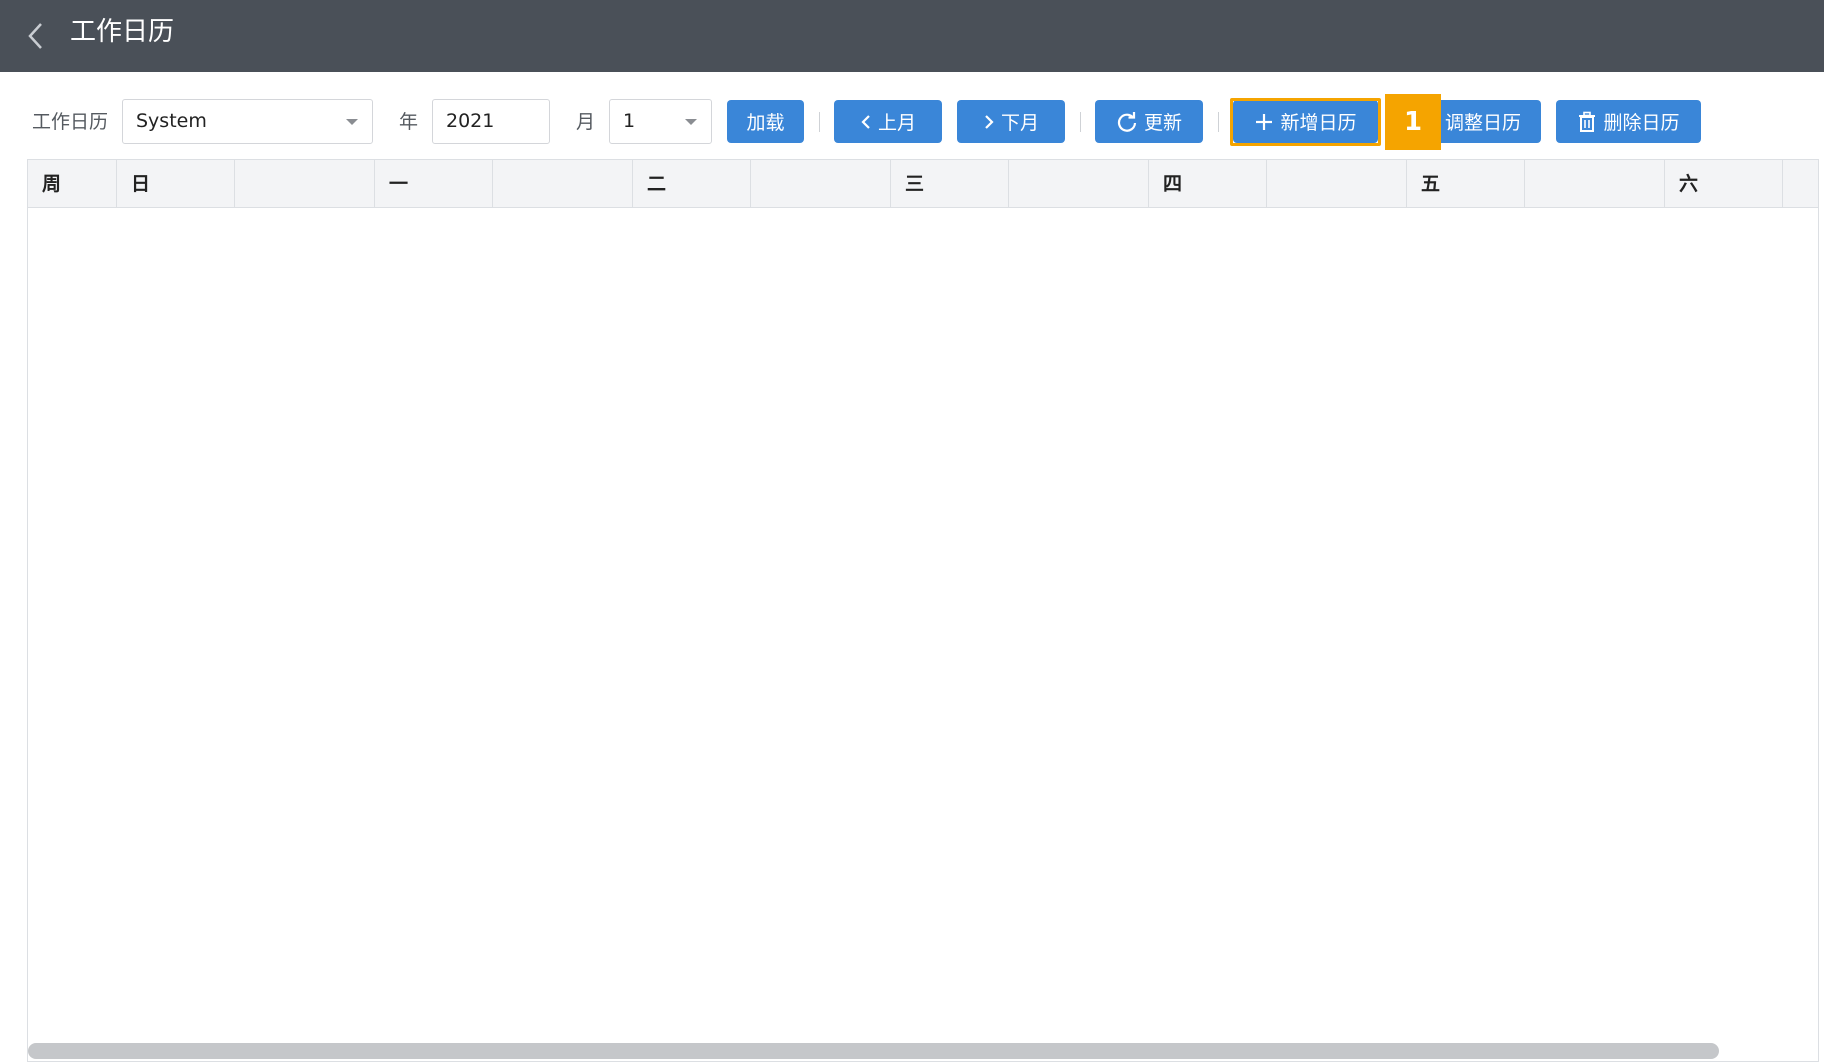 The image size is (1824, 1063). Describe the element at coordinates (912, 36) in the screenshot. I see `app-header: 工作日历` at that location.